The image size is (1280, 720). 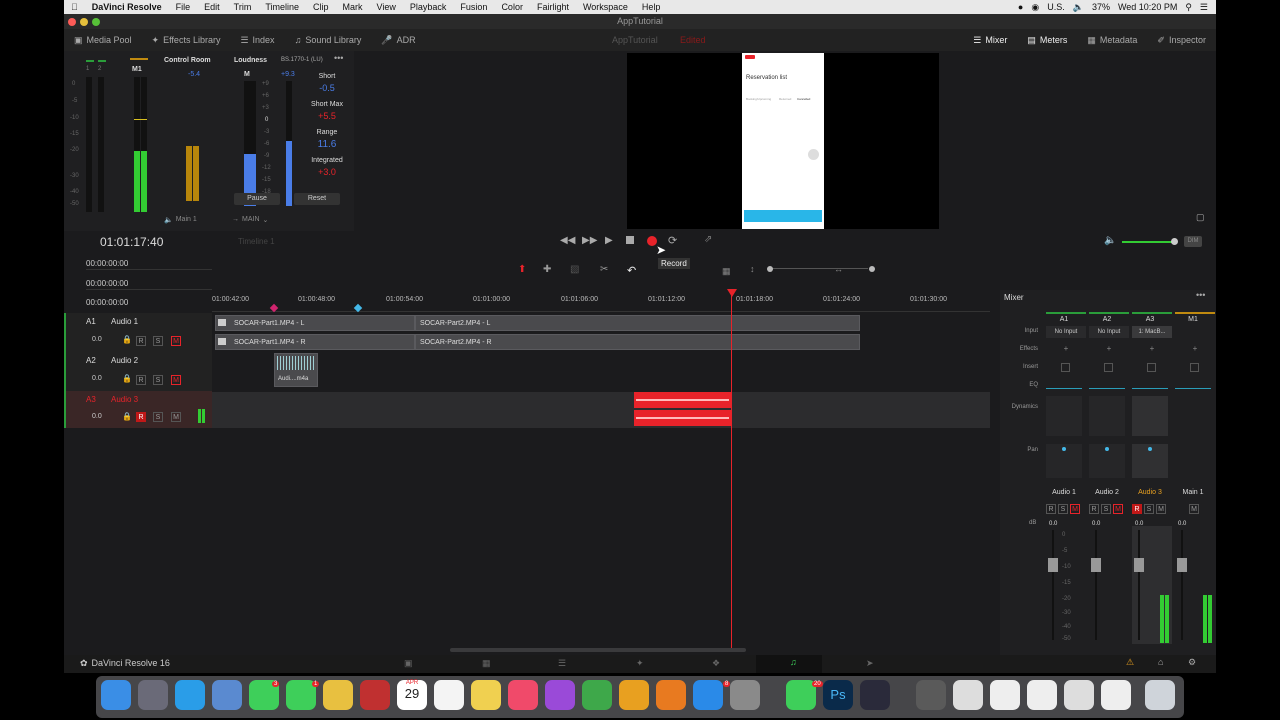 I want to click on recent-item-5-icon, so click(x=1079, y=695).